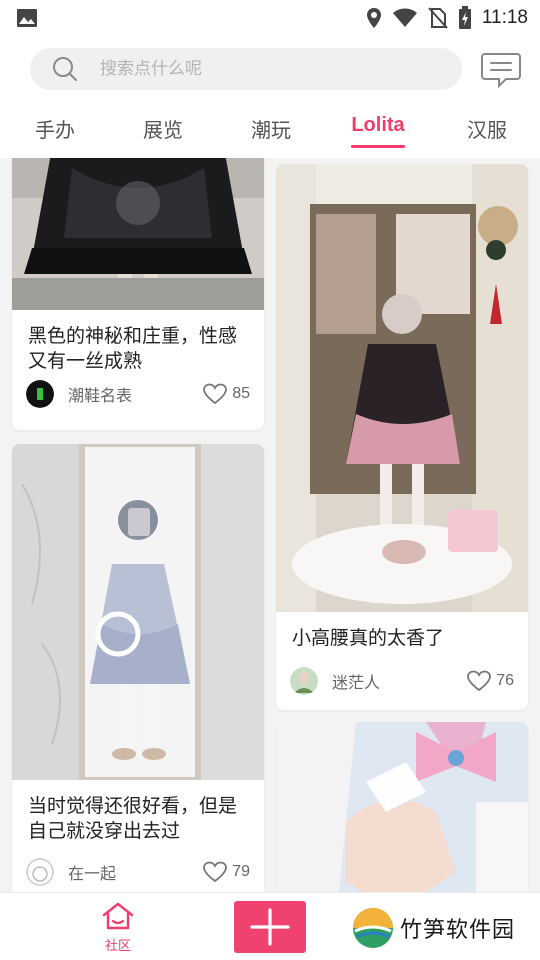 The image size is (540, 960). Describe the element at coordinates (135, 872) in the screenshot. I see `author-name: 在一起` at that location.